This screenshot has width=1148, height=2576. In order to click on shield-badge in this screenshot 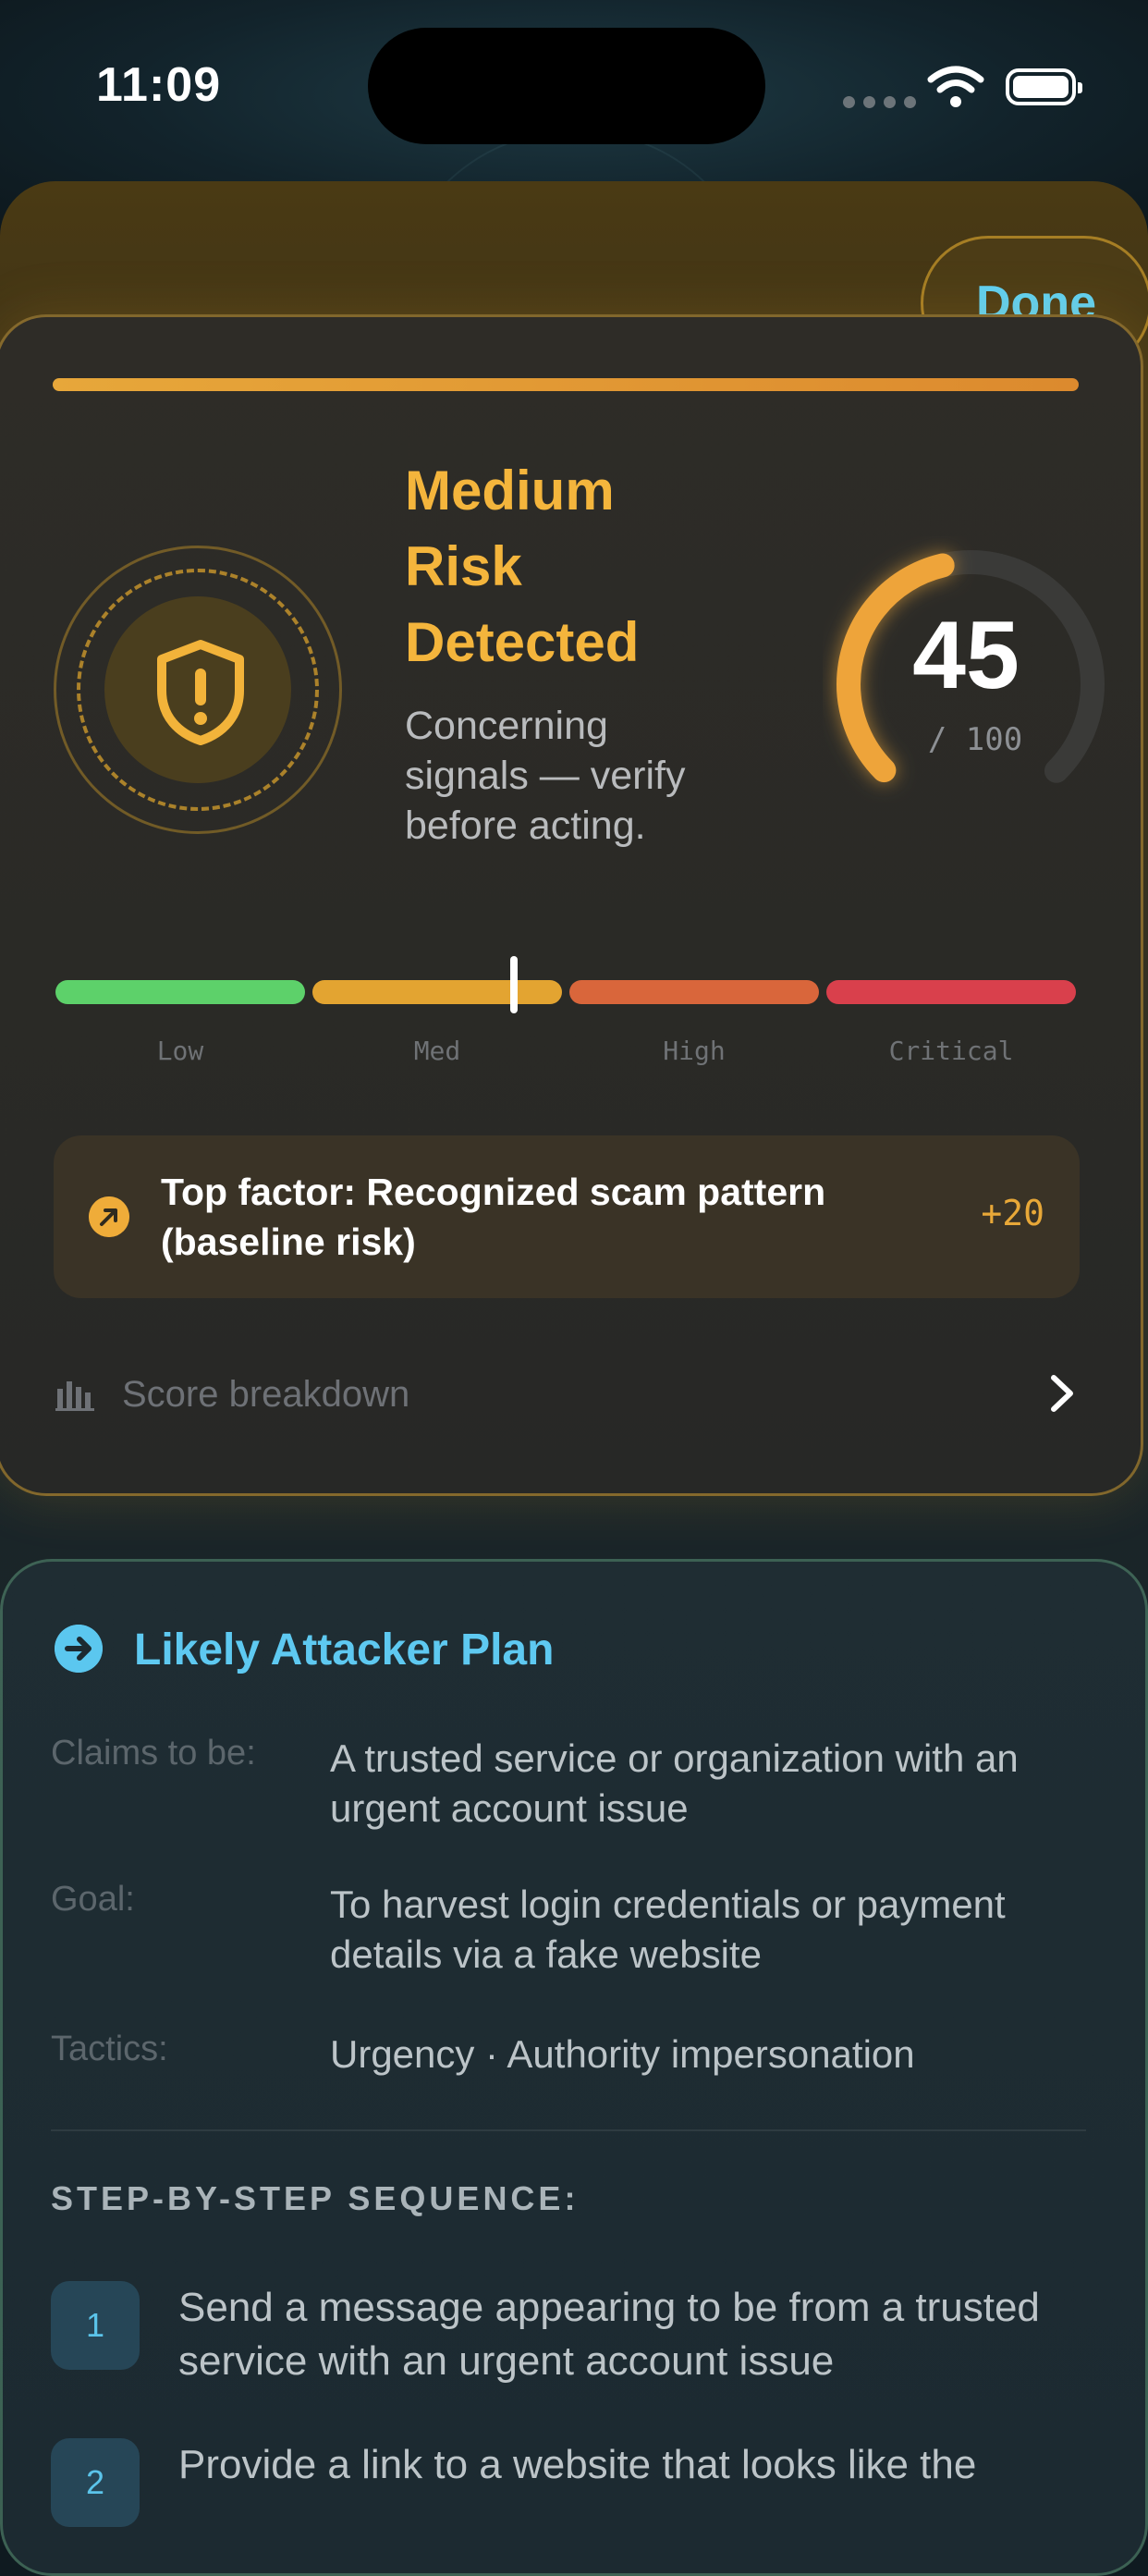, I will do `click(198, 690)`.